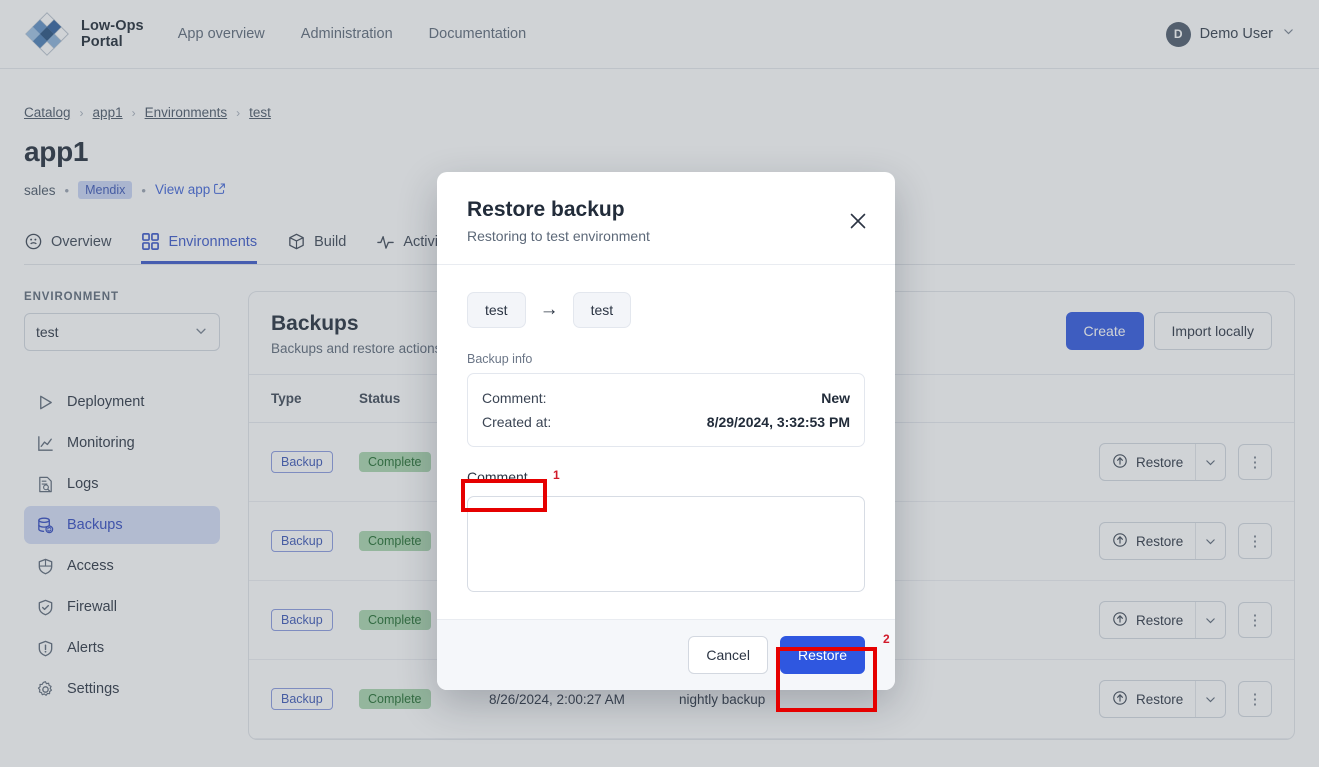 This screenshot has width=1319, height=767. Describe the element at coordinates (666, 398) in the screenshot. I see `info-row-comment: Comment: New` at that location.